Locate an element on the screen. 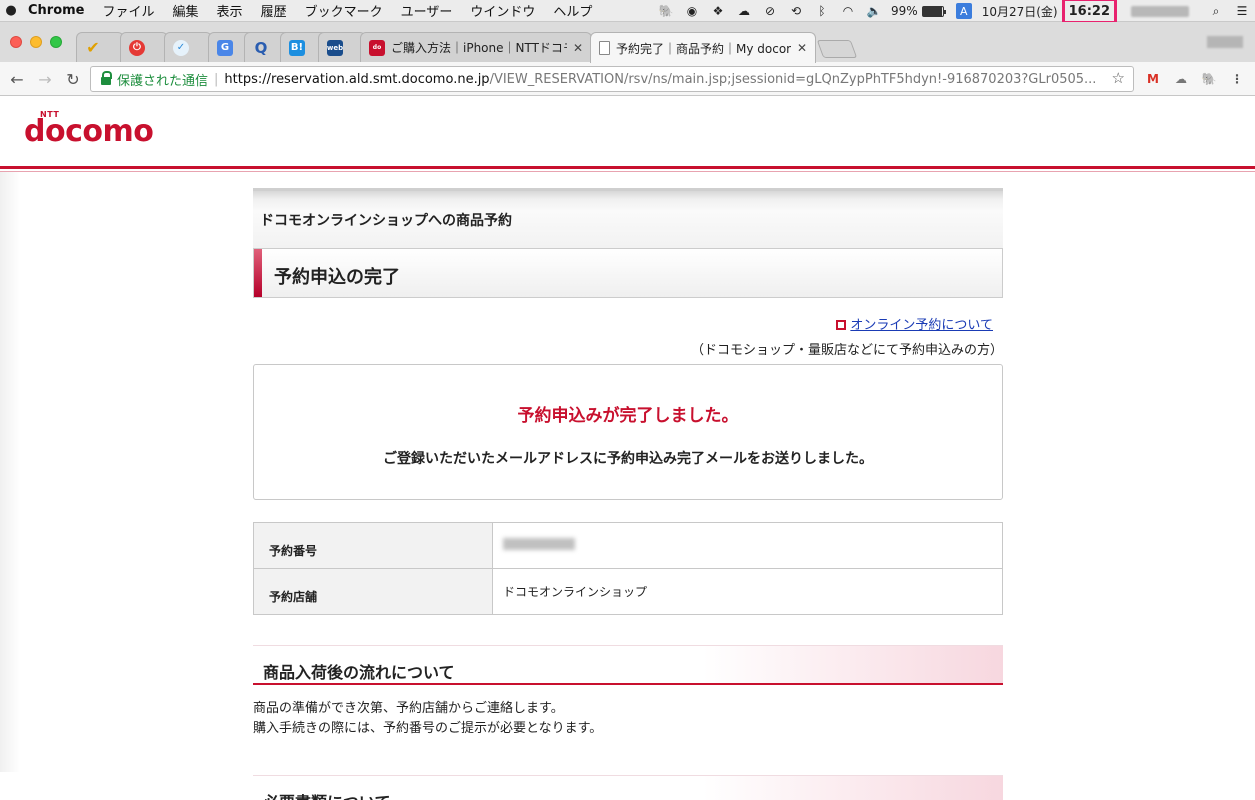 This screenshot has width=1255, height=800. check-icon: ✔ is located at coordinates (93, 47).